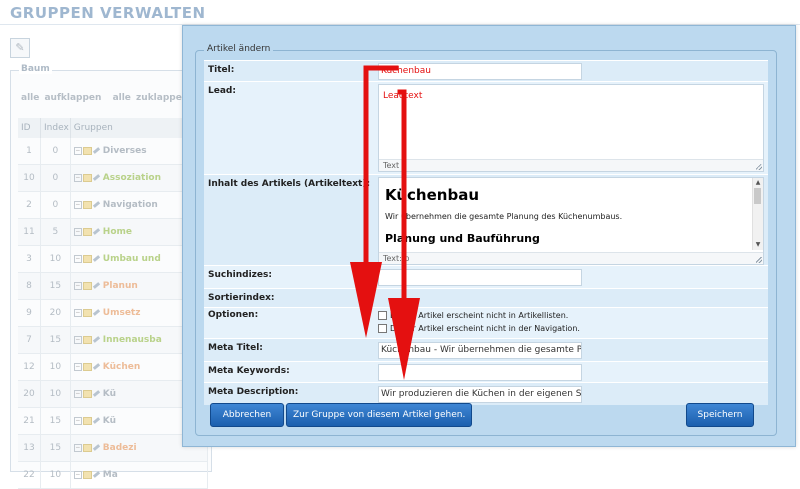 This screenshot has width=800, height=489. I want to click on table-row: 7 15− Innenausba, so click(113, 340).